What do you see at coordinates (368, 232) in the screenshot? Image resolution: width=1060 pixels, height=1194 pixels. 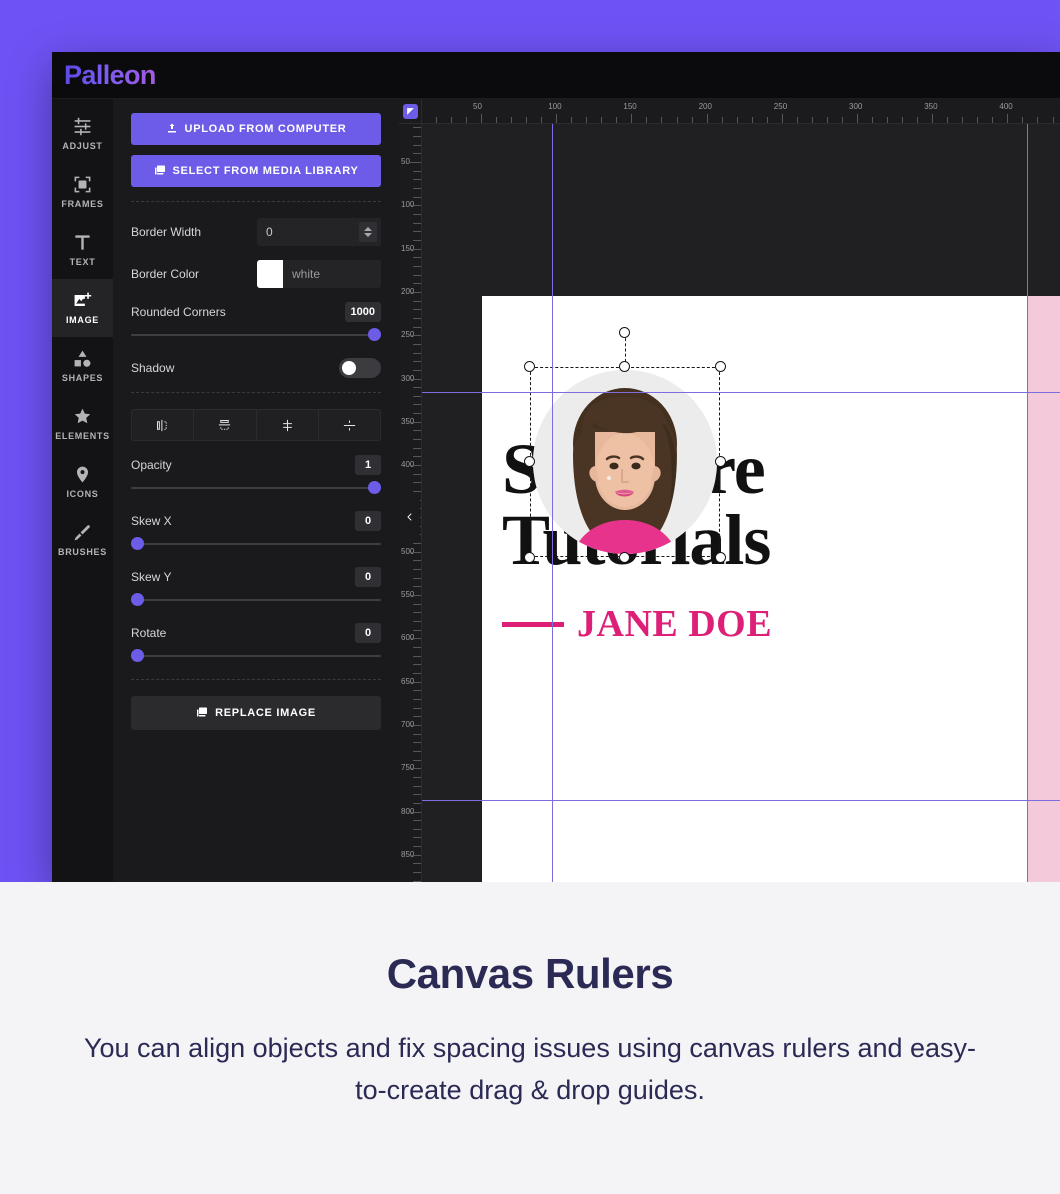 I see `border-width-stepper` at bounding box center [368, 232].